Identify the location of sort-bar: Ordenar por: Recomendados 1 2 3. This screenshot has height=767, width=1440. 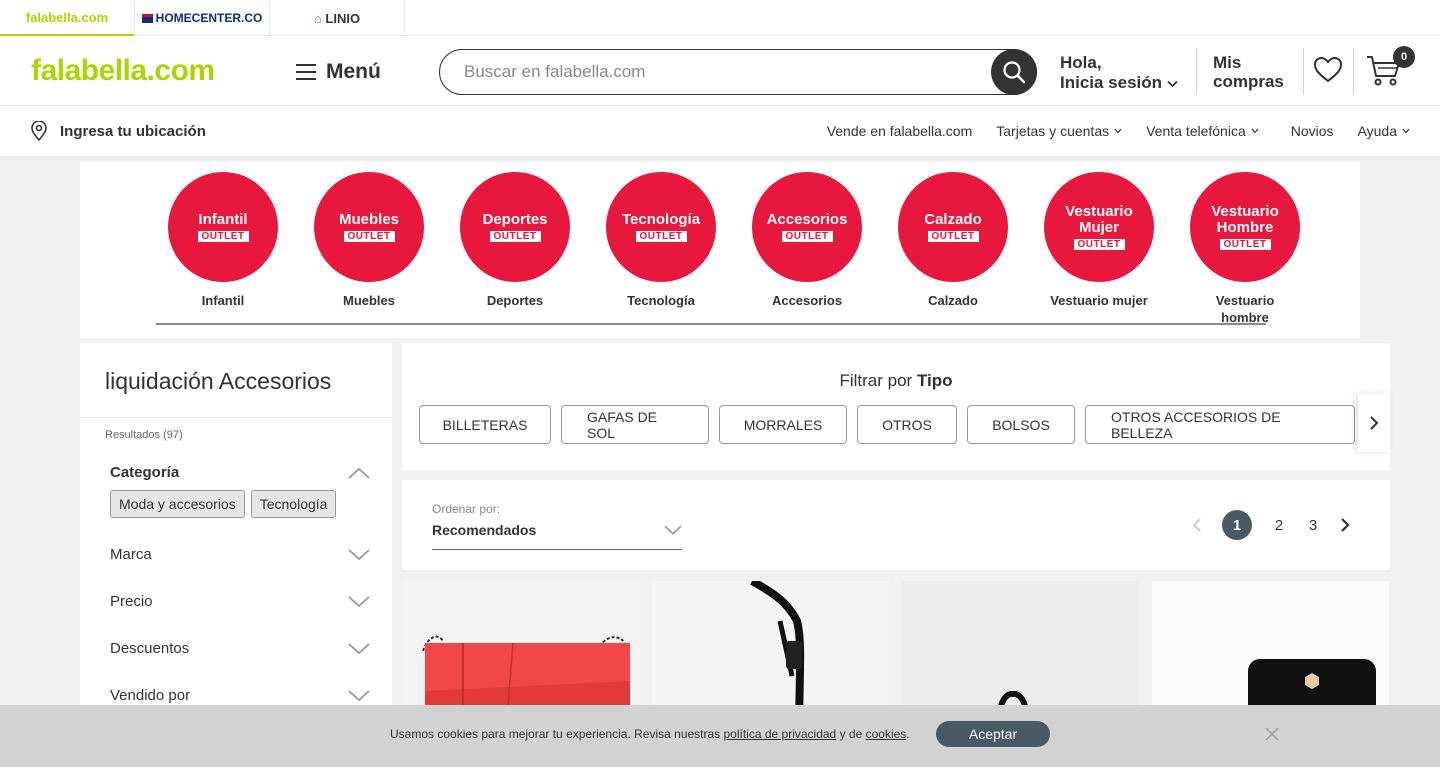
(896, 525).